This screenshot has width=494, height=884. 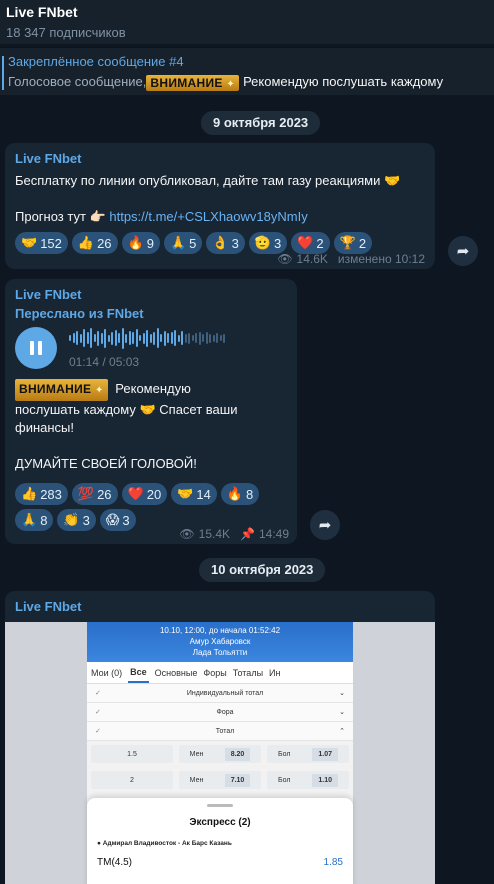 I want to click on voice-waveform, so click(x=147, y=338).